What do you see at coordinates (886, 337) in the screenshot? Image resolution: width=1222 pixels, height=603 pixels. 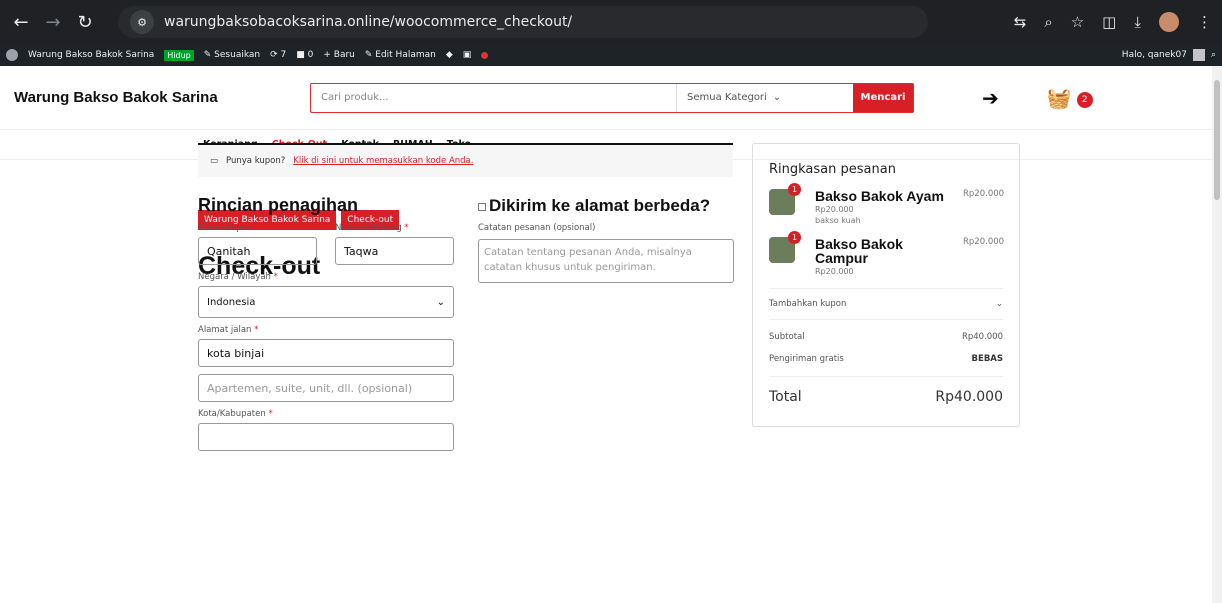 I see `subtotal-row: Subtotal Rp40.000` at bounding box center [886, 337].